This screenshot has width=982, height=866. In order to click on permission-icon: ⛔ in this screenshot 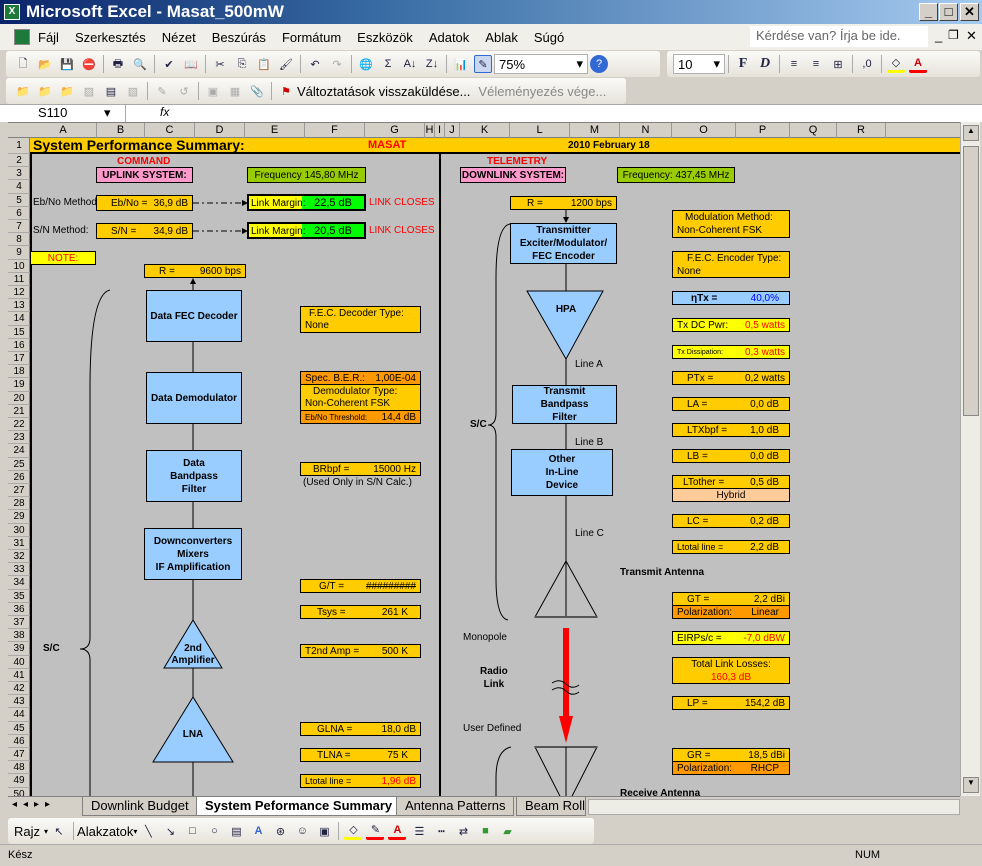, I will do `click(89, 64)`.